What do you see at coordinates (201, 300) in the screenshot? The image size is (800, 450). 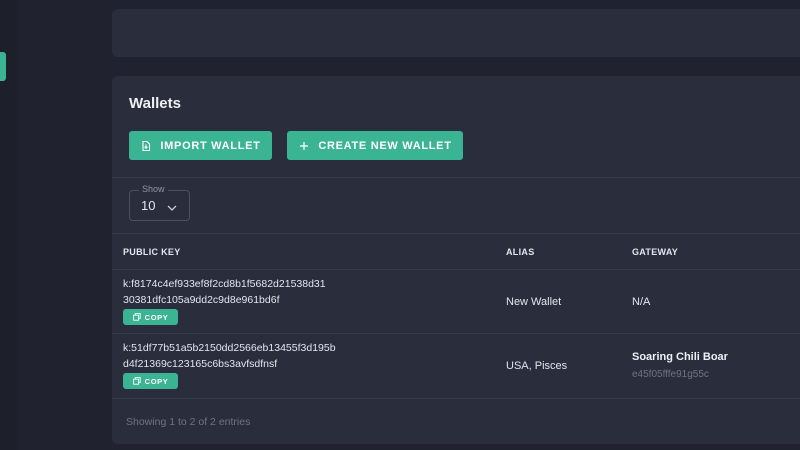 I see `public-key-line: 30381dfc105a9dd2c9d8e961bd6f` at bounding box center [201, 300].